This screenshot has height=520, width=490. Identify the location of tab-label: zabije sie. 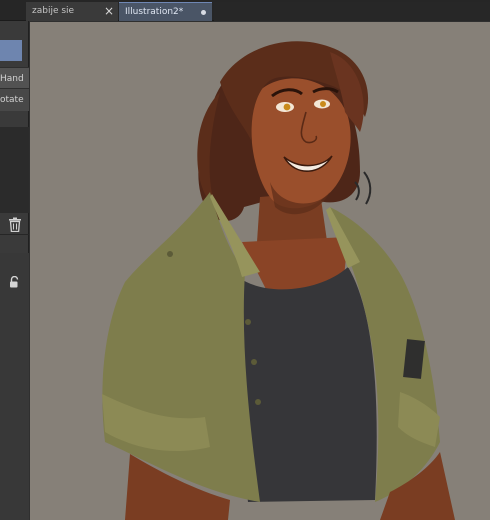
(53, 11).